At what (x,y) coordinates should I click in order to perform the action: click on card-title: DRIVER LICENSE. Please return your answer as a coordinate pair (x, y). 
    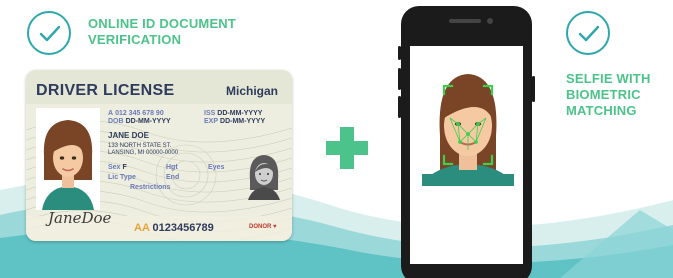
    Looking at the image, I should click on (105, 90).